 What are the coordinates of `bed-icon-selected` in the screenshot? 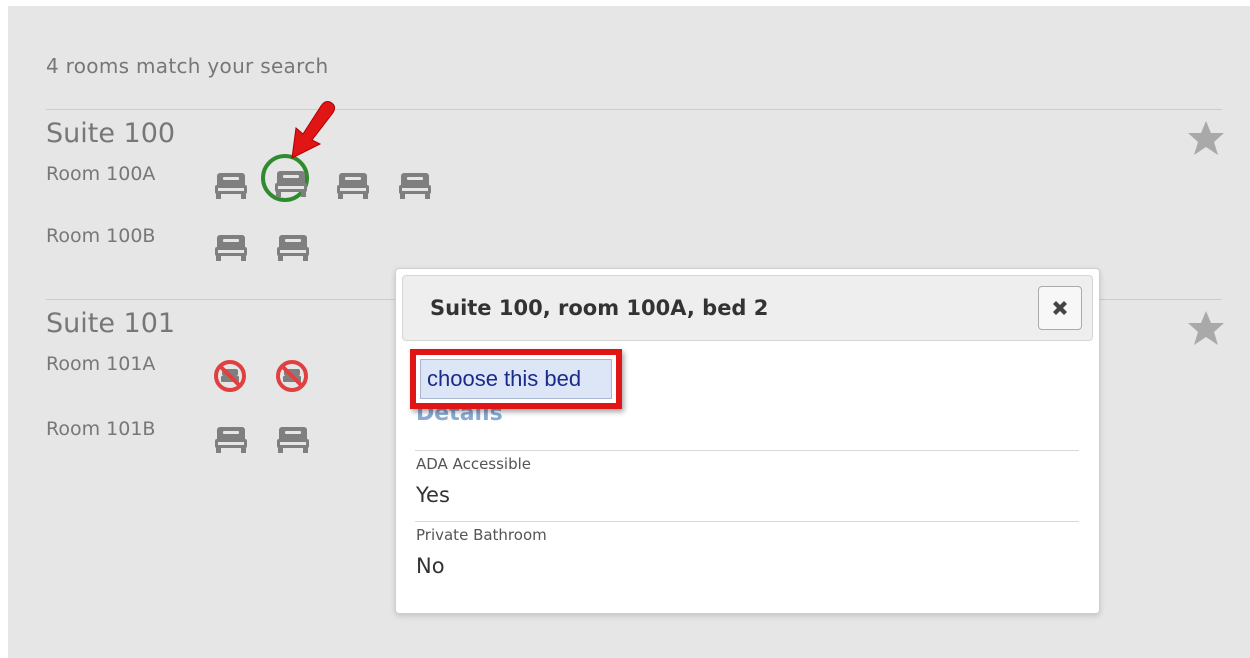 It's located at (291, 183).